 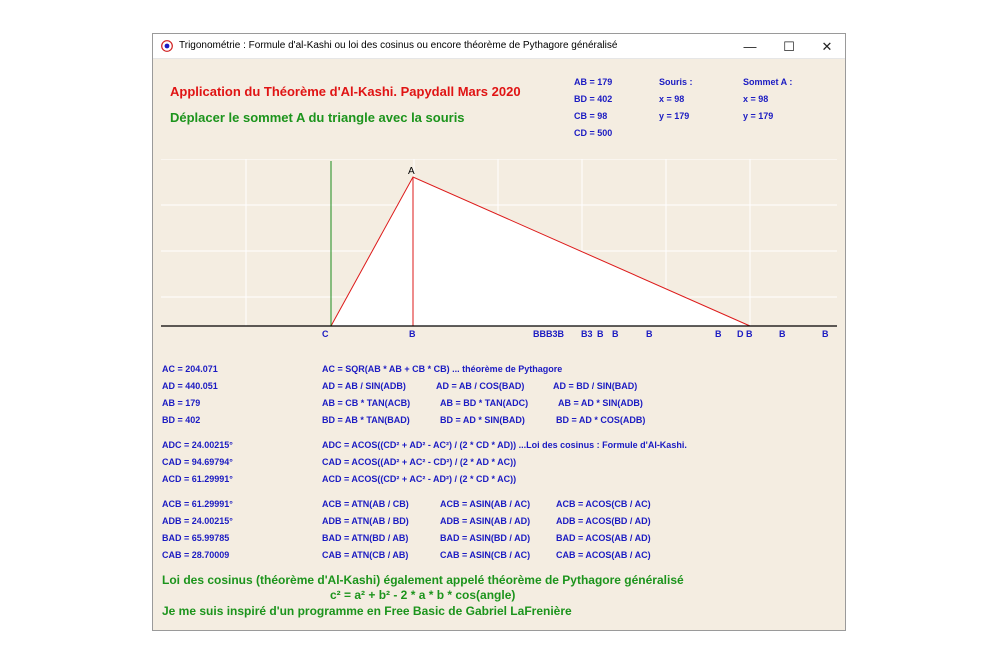 What do you see at coordinates (365, 538) in the screenshot?
I see `formula-trig-bad-1: BAD = ATN(BD / AB)` at bounding box center [365, 538].